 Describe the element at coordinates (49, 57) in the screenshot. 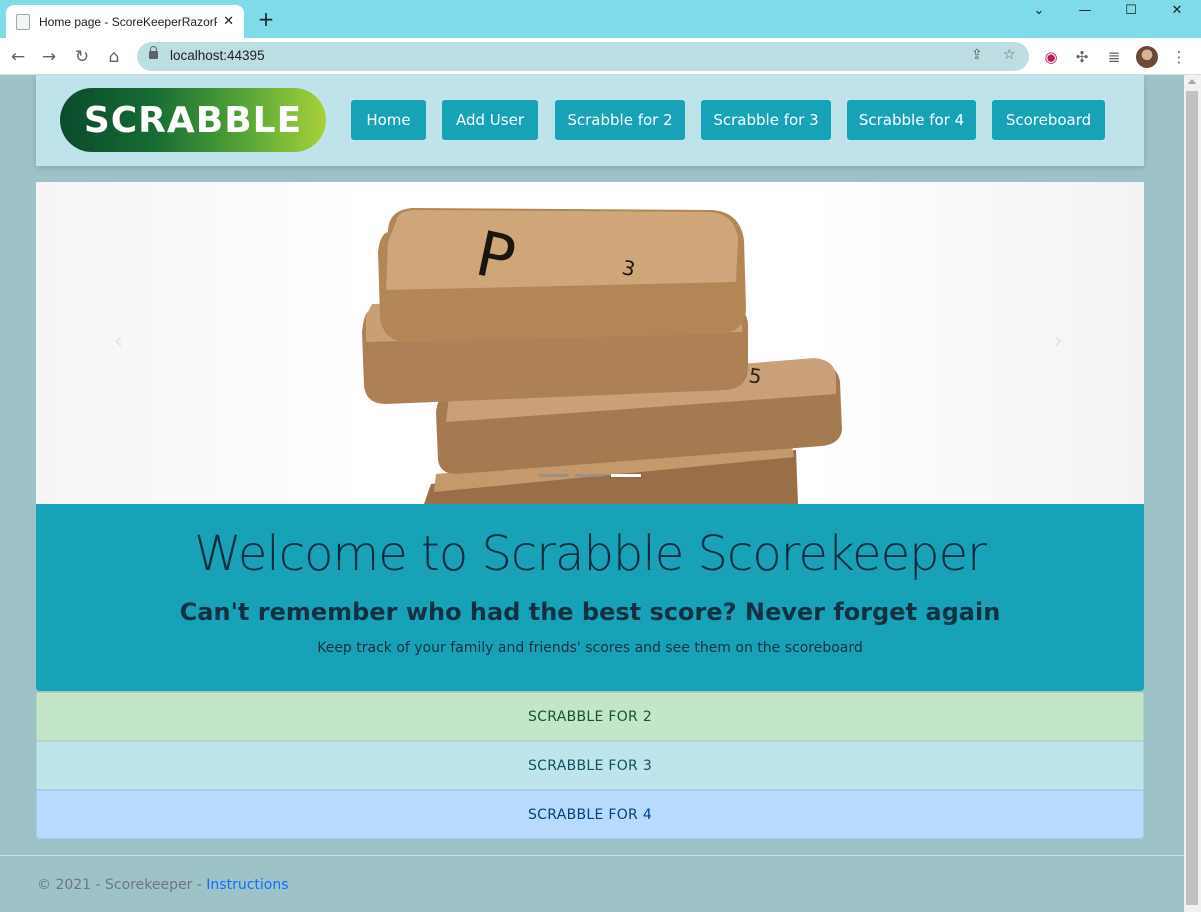

I see `forward-icon: →` at that location.